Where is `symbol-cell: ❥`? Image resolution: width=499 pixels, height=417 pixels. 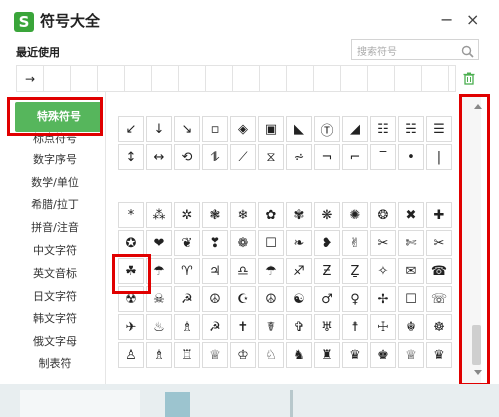 symbol-cell: ❥ is located at coordinates (327, 243).